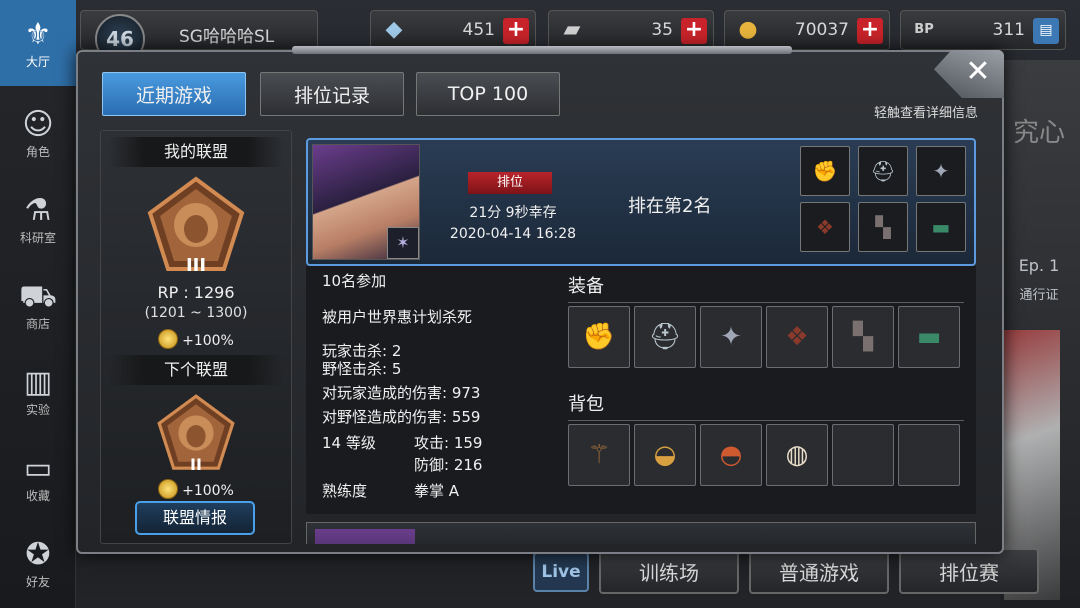 The image size is (1080, 608). What do you see at coordinates (1039, 295) in the screenshot?
I see `battle-pass-label: 通行证` at bounding box center [1039, 295].